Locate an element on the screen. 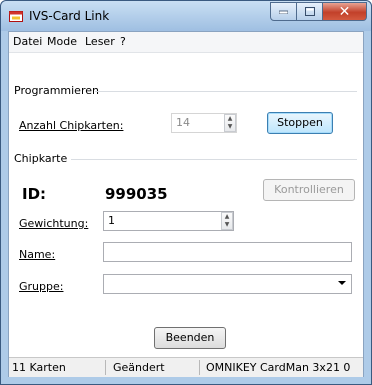 This screenshot has width=372, height=385. id-label: ID: is located at coordinates (34, 194).